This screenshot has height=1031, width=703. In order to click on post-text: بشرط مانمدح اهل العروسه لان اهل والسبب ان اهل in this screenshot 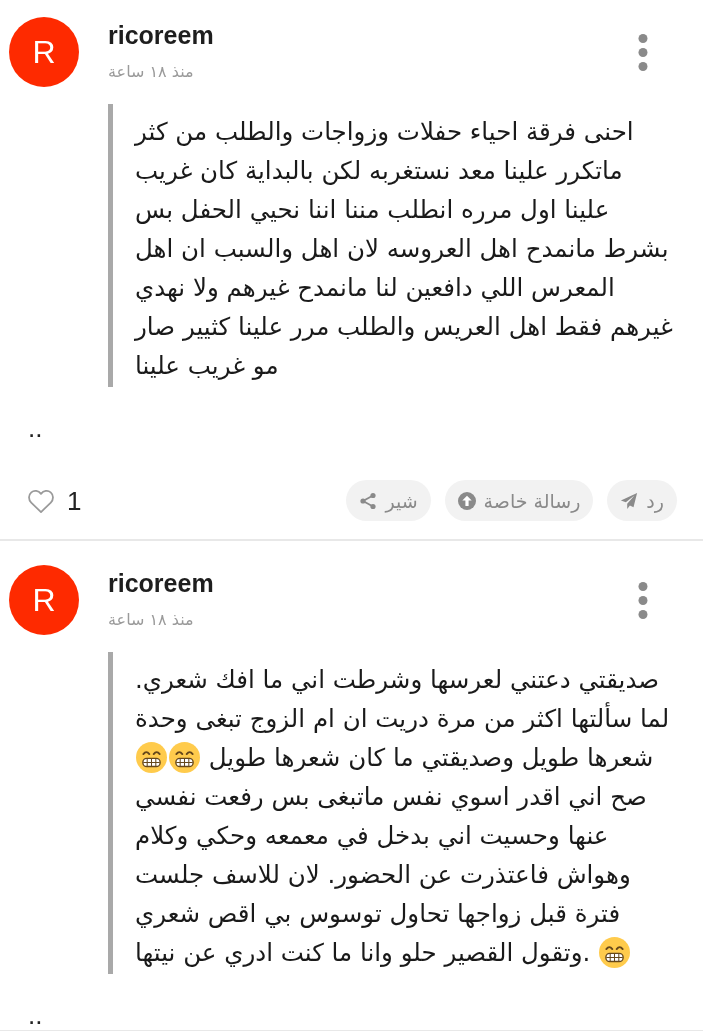, I will do `click(402, 248)`.